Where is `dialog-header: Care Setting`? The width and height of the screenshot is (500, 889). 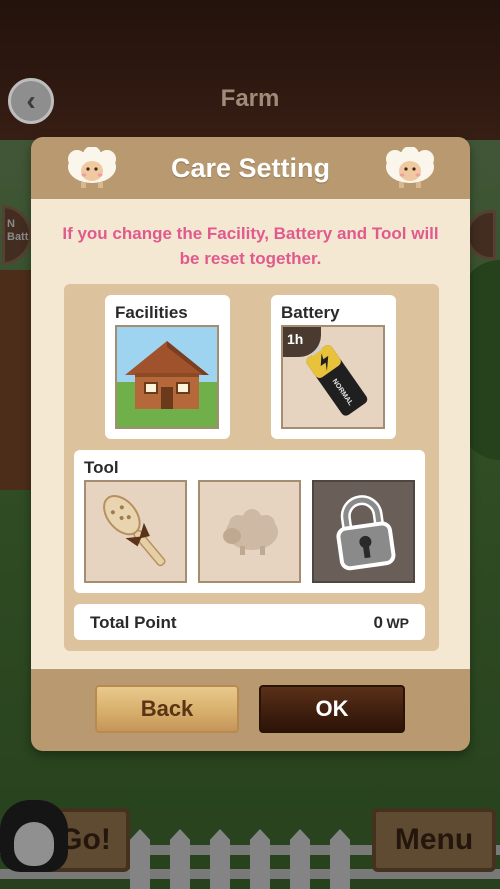
dialog-header: Care Setting is located at coordinates (250, 168).